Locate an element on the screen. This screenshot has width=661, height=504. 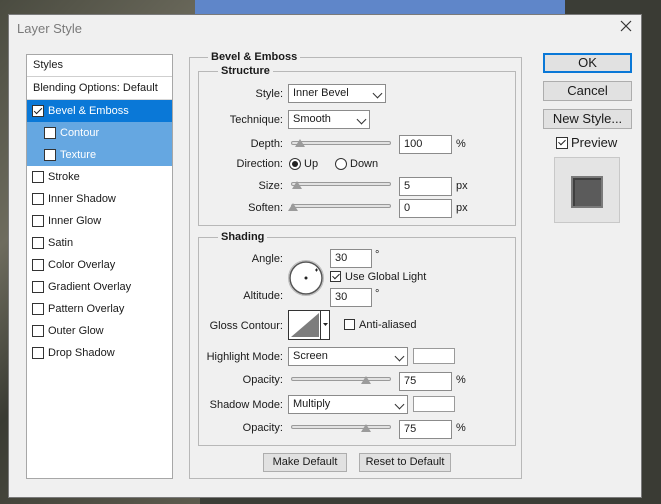
direction-up-label: Up is located at coordinates (311, 164).